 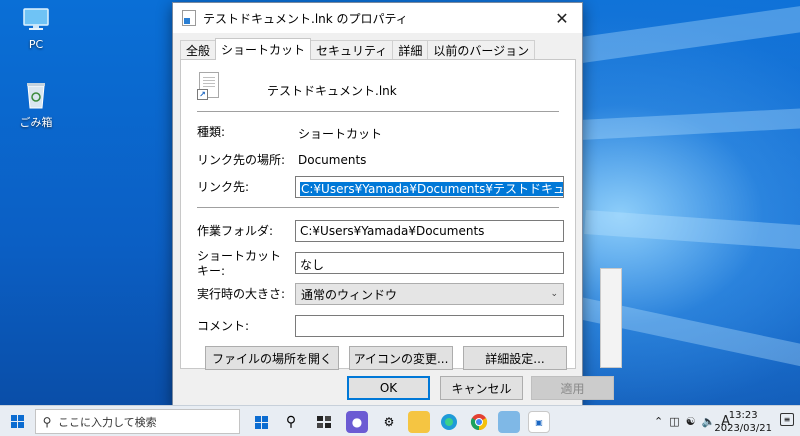 I want to click on run-select: 通常のウィンドウ ⌄, so click(x=429, y=294).